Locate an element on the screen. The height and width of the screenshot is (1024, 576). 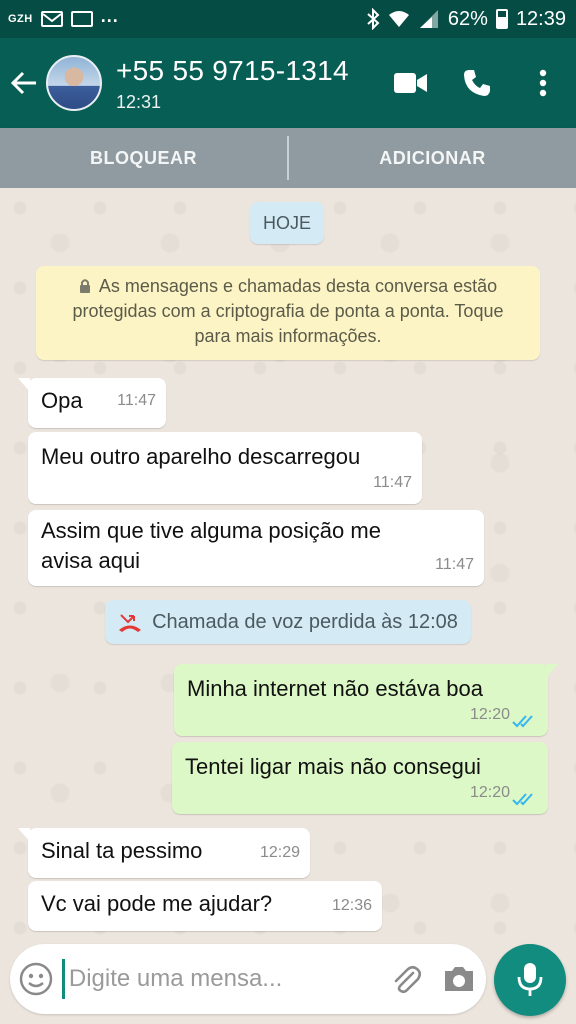
message-line: avisa aqui is located at coordinates (91, 560).